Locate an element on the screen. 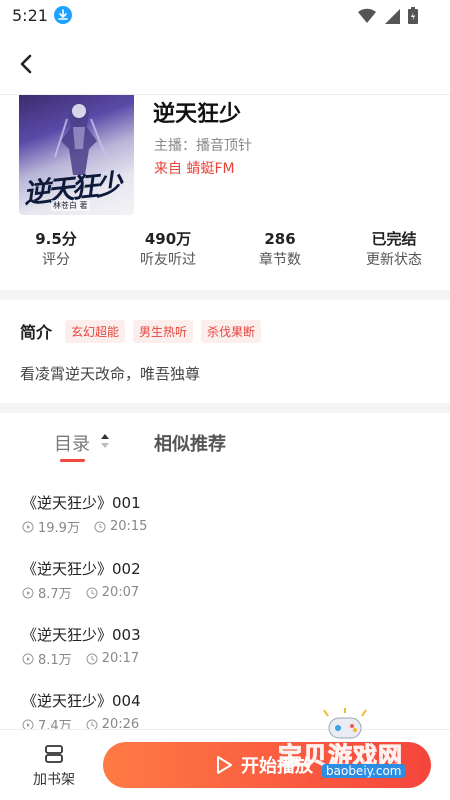  stat-rating: 9.5分 评分 is located at coordinates (56, 249).